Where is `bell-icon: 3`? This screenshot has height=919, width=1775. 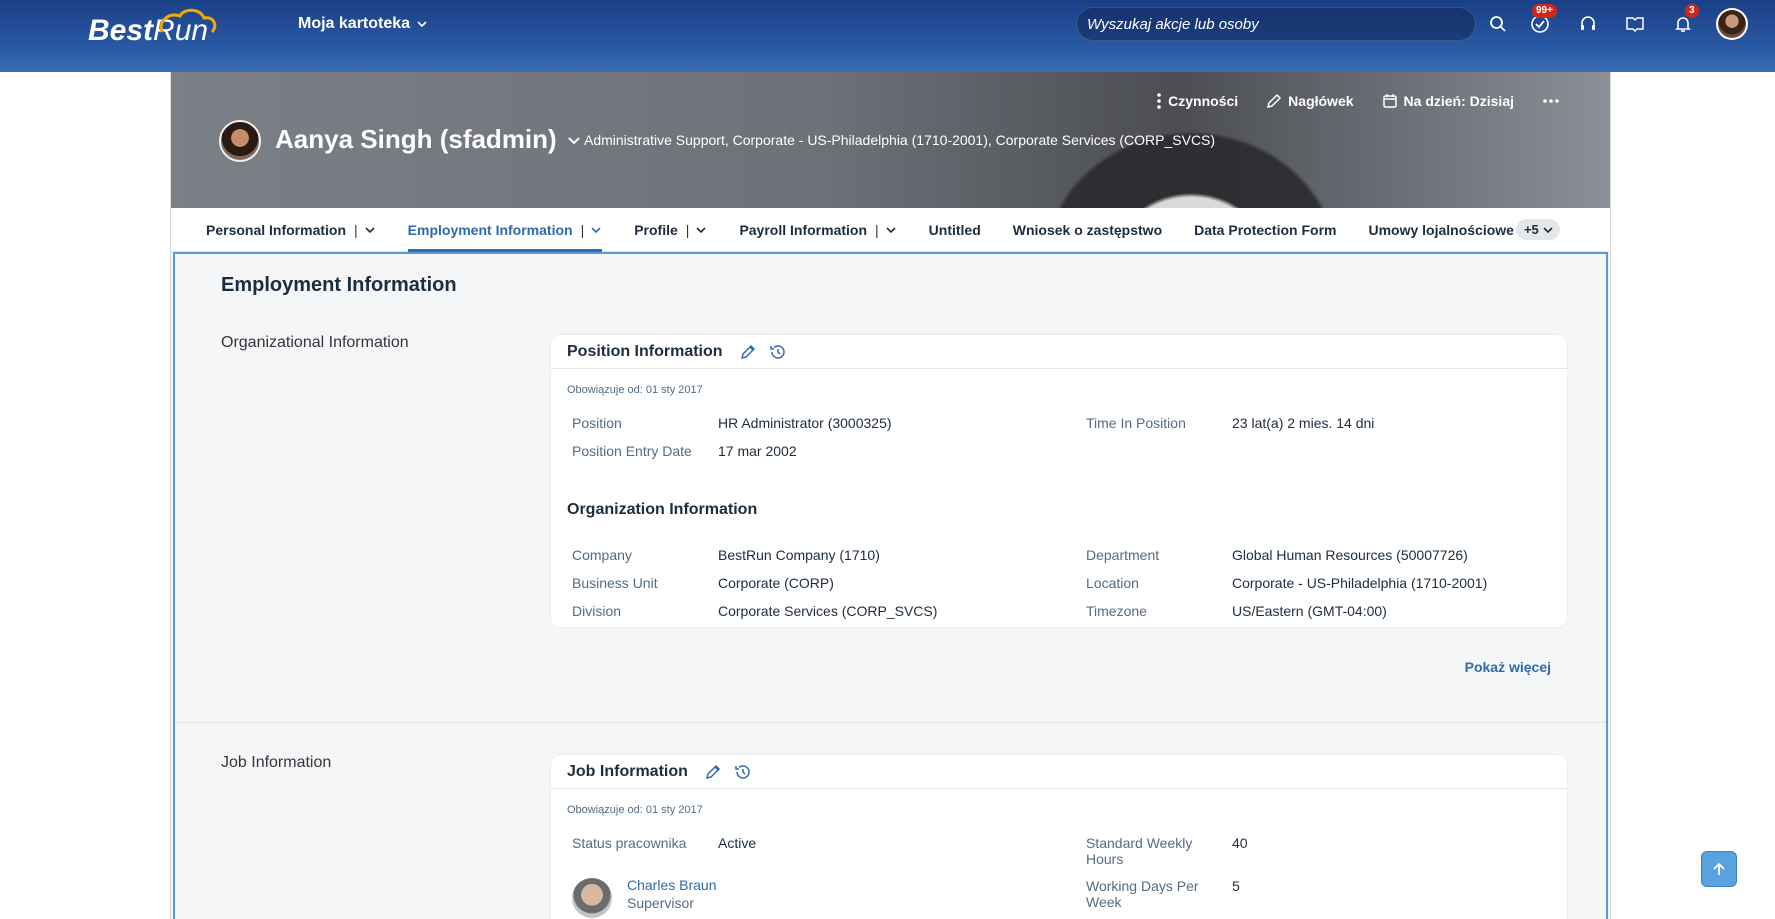
bell-icon: 3 is located at coordinates (1685, 20).